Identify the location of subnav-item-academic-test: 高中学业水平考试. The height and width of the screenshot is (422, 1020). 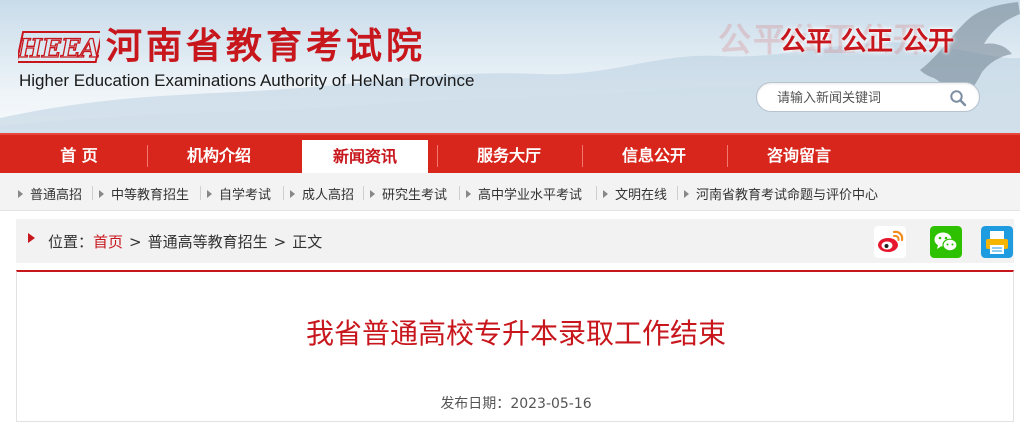
(524, 193).